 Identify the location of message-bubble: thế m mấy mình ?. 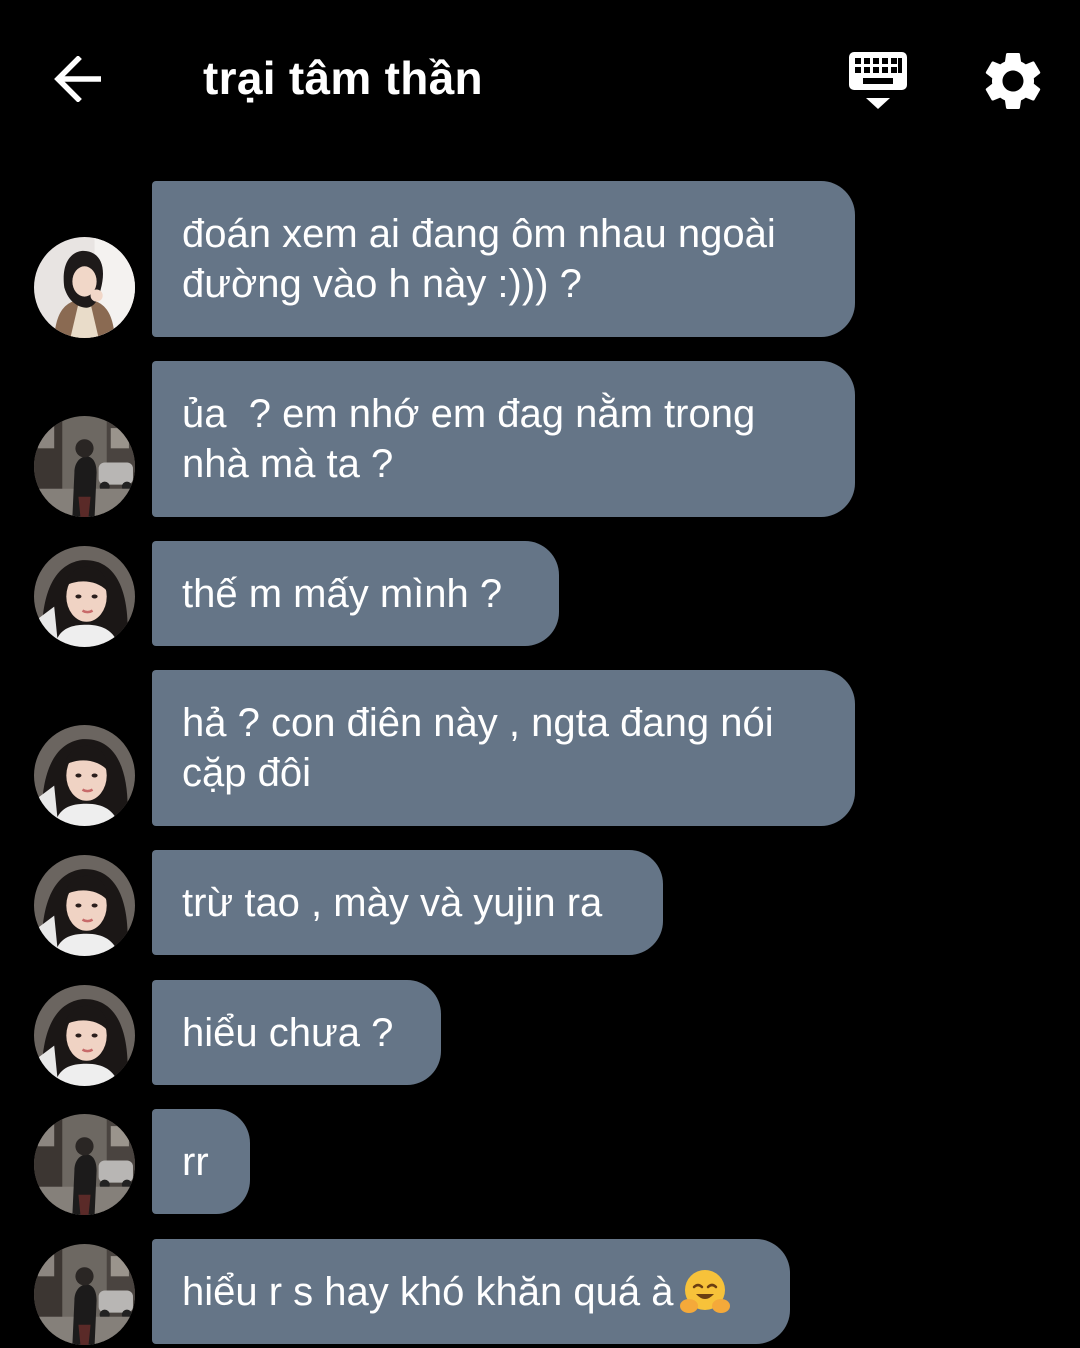
(355, 593).